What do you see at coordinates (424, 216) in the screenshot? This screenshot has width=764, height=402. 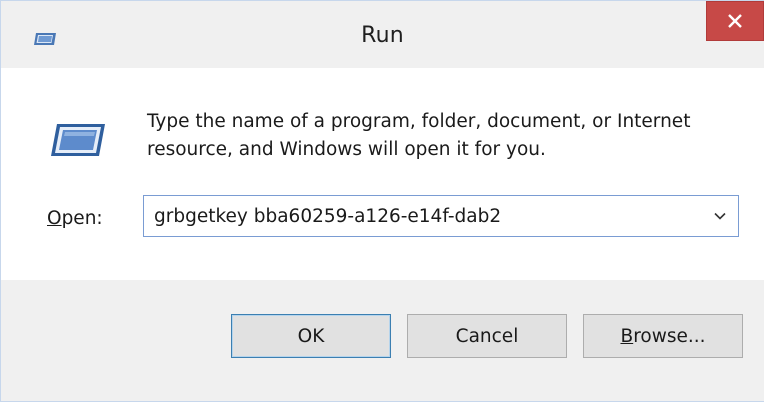 I see `open-input` at bounding box center [424, 216].